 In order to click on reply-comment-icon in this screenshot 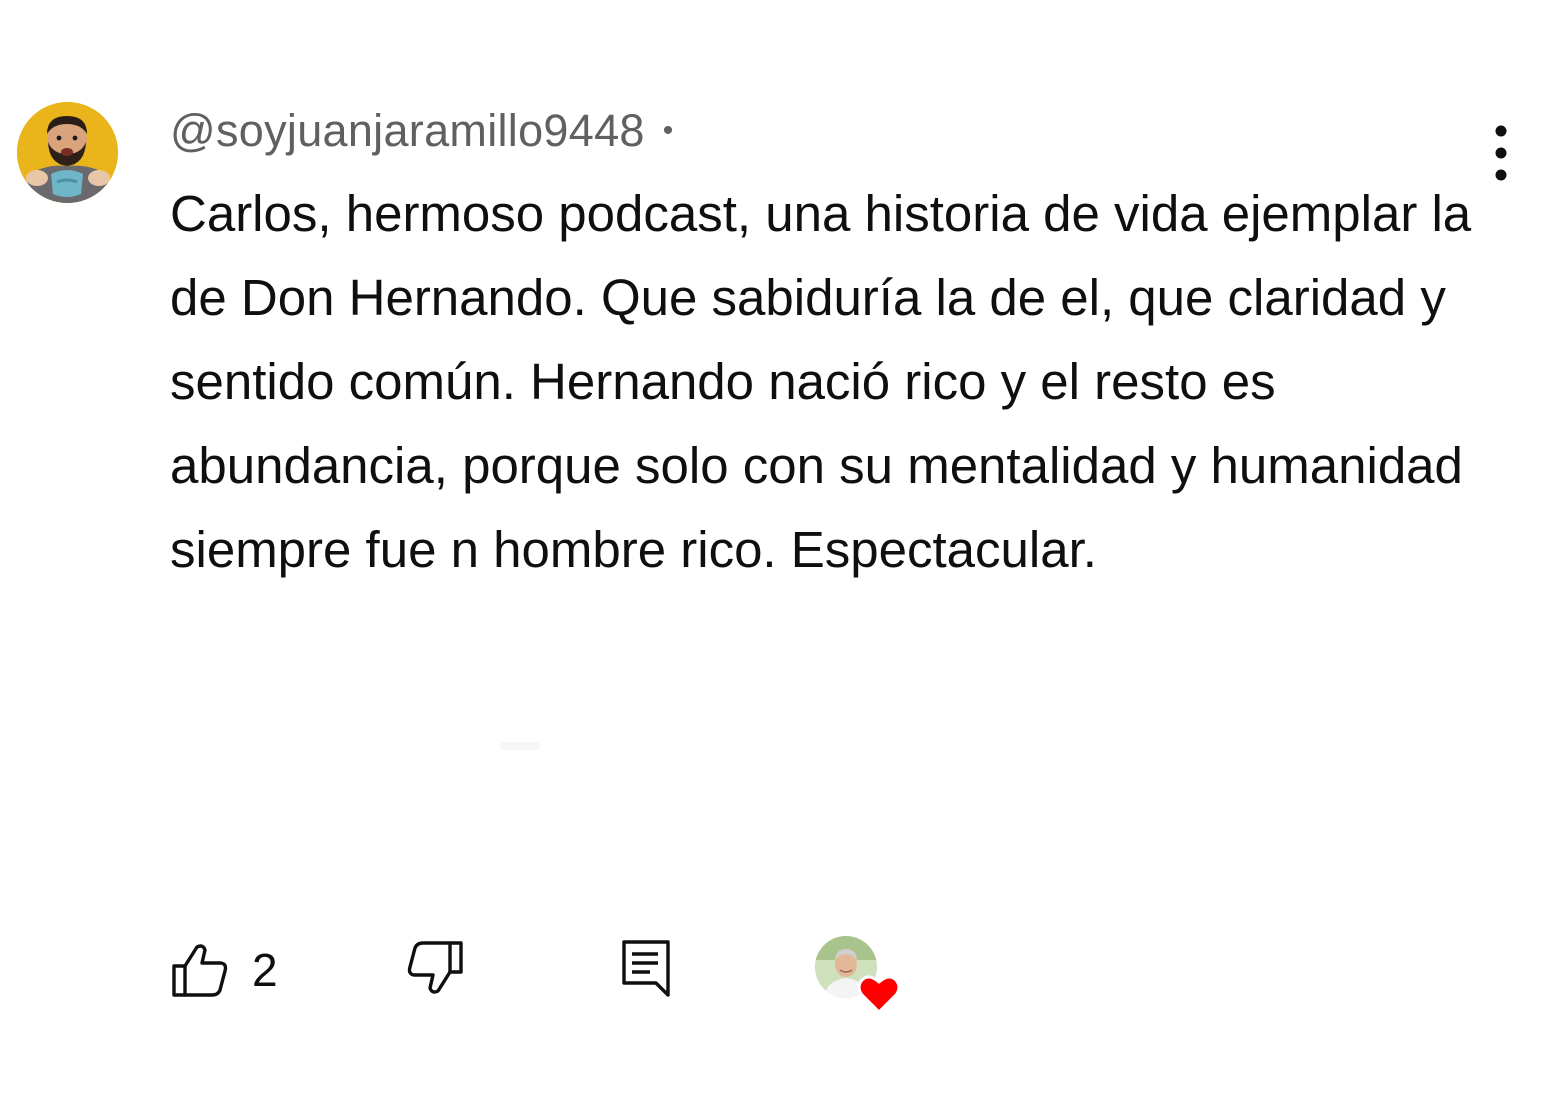, I will do `click(646, 968)`.